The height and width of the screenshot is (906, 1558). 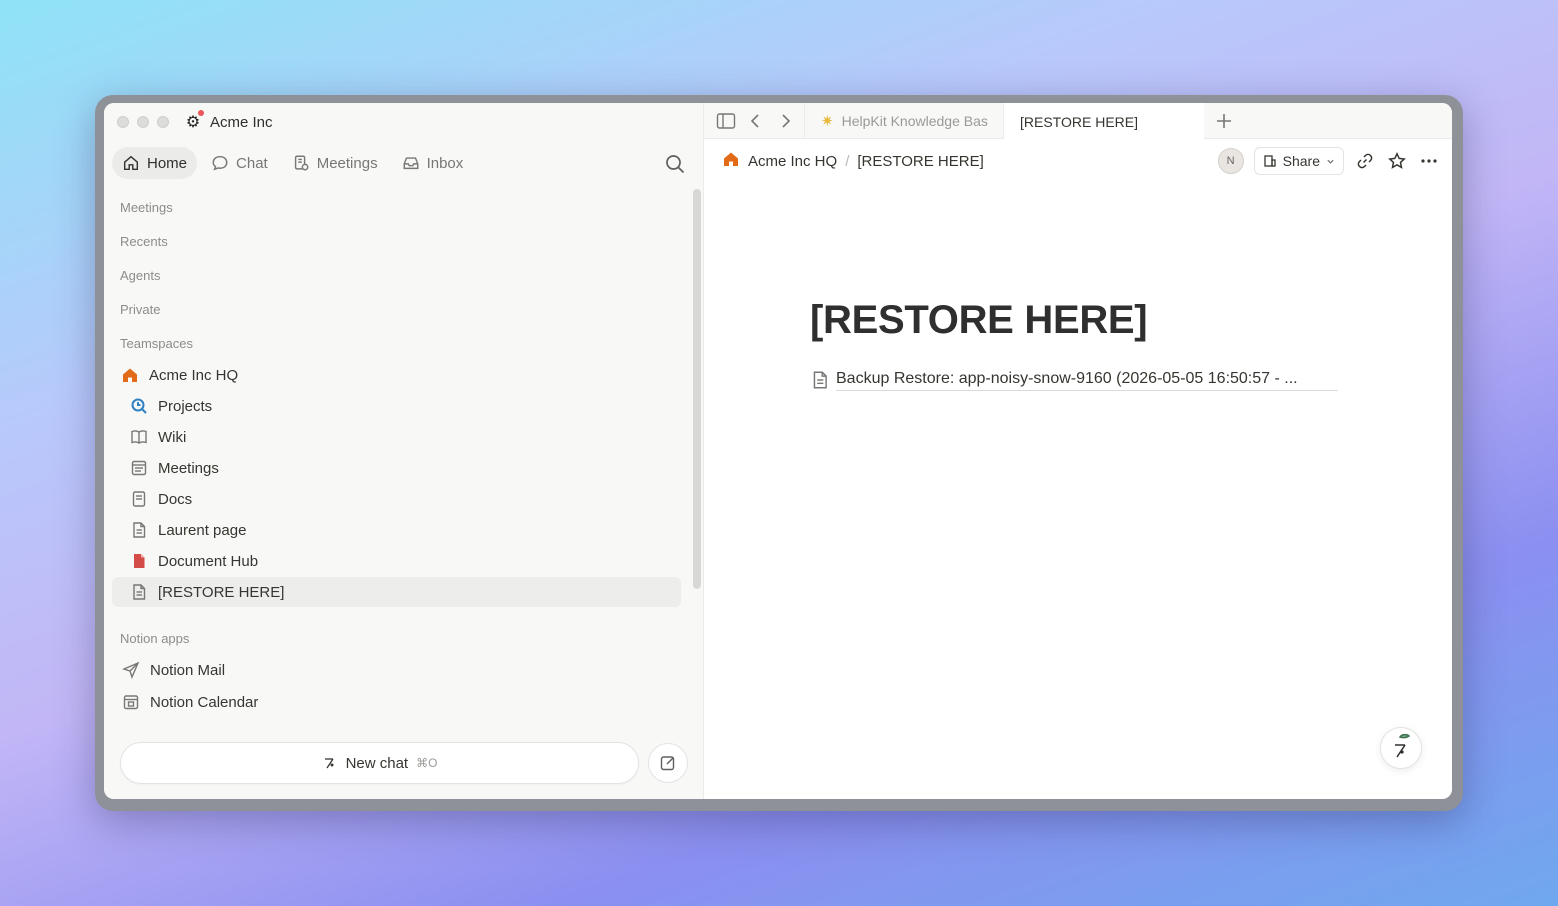 I want to click on page-actions: N Share, so click(x=1328, y=161).